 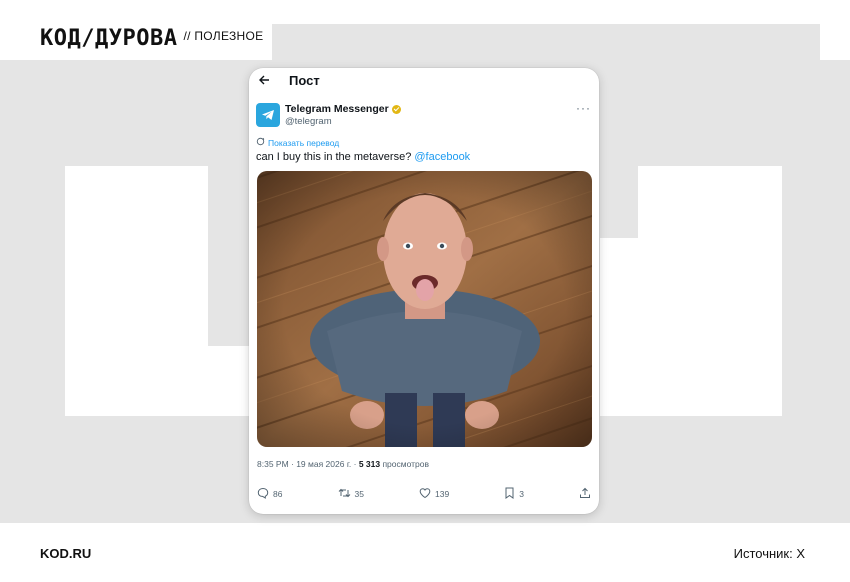 I want to click on like-icon, so click(x=425, y=494).